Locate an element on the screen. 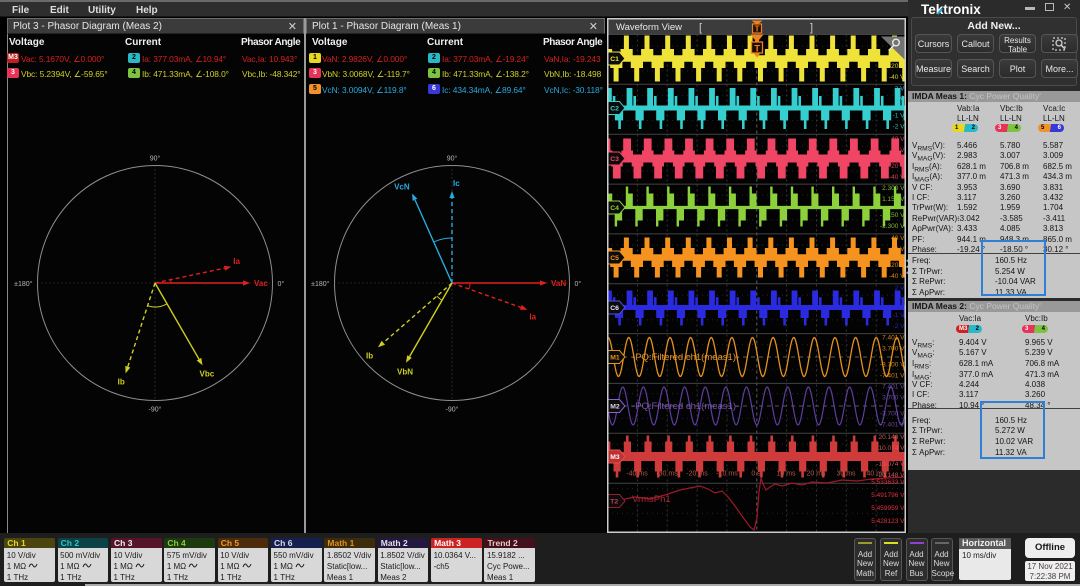 This screenshot has width=1080, height=586. svg-text: VrmsPh1 is located at coordinates (651, 499).